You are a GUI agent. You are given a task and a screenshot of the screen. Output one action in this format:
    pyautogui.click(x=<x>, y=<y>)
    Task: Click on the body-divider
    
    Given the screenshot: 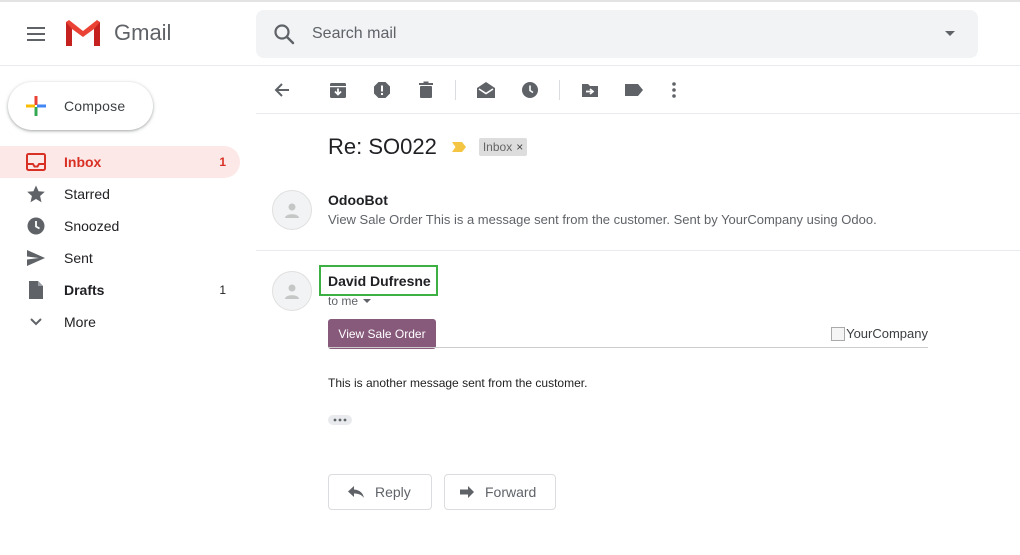 What is the action you would take?
    pyautogui.click(x=628, y=347)
    